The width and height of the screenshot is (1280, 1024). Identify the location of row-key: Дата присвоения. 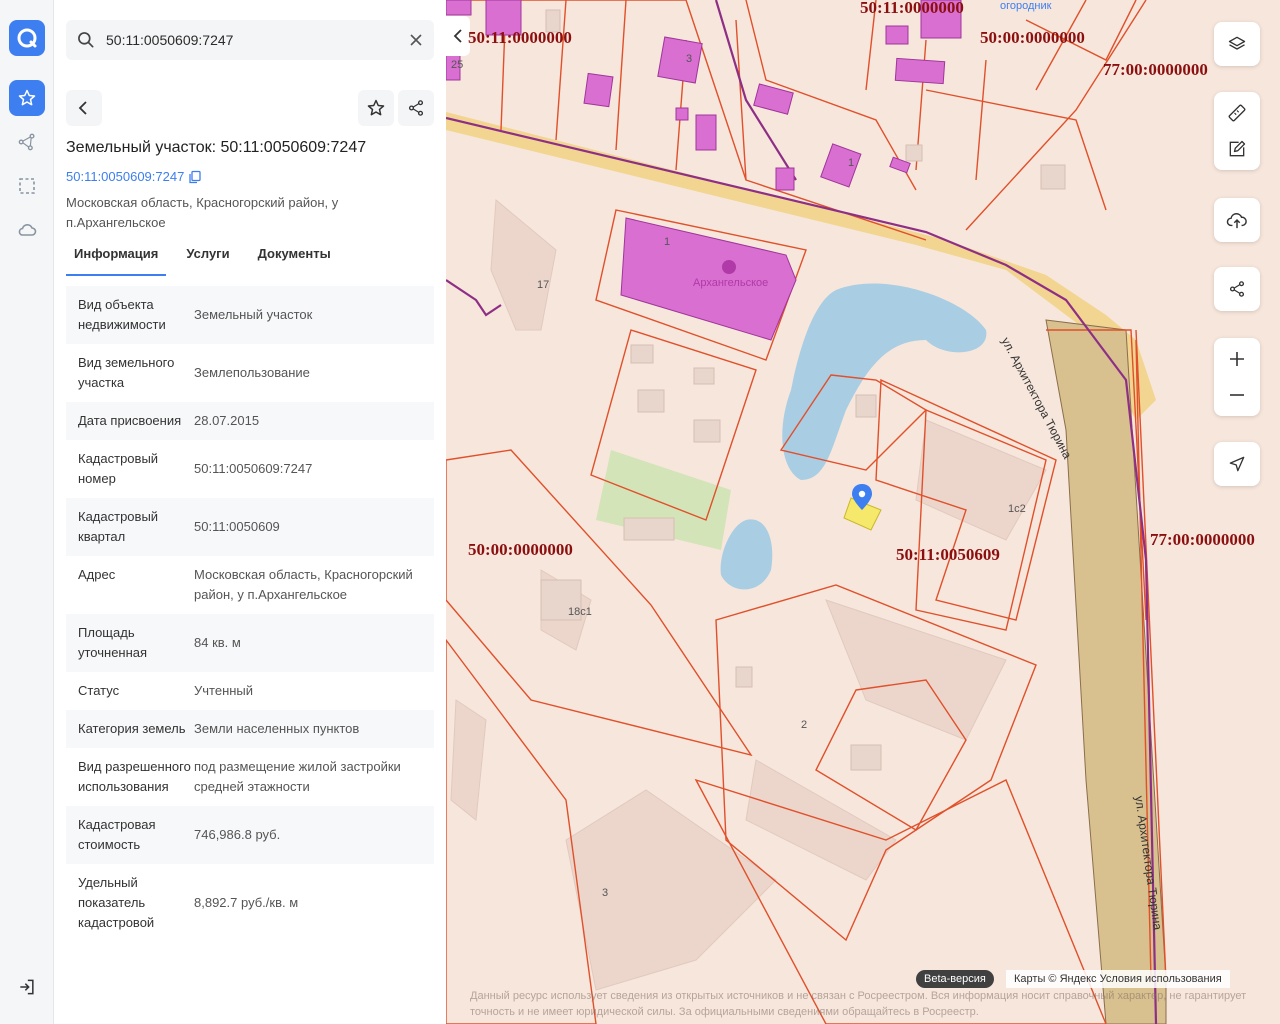
(130, 420).